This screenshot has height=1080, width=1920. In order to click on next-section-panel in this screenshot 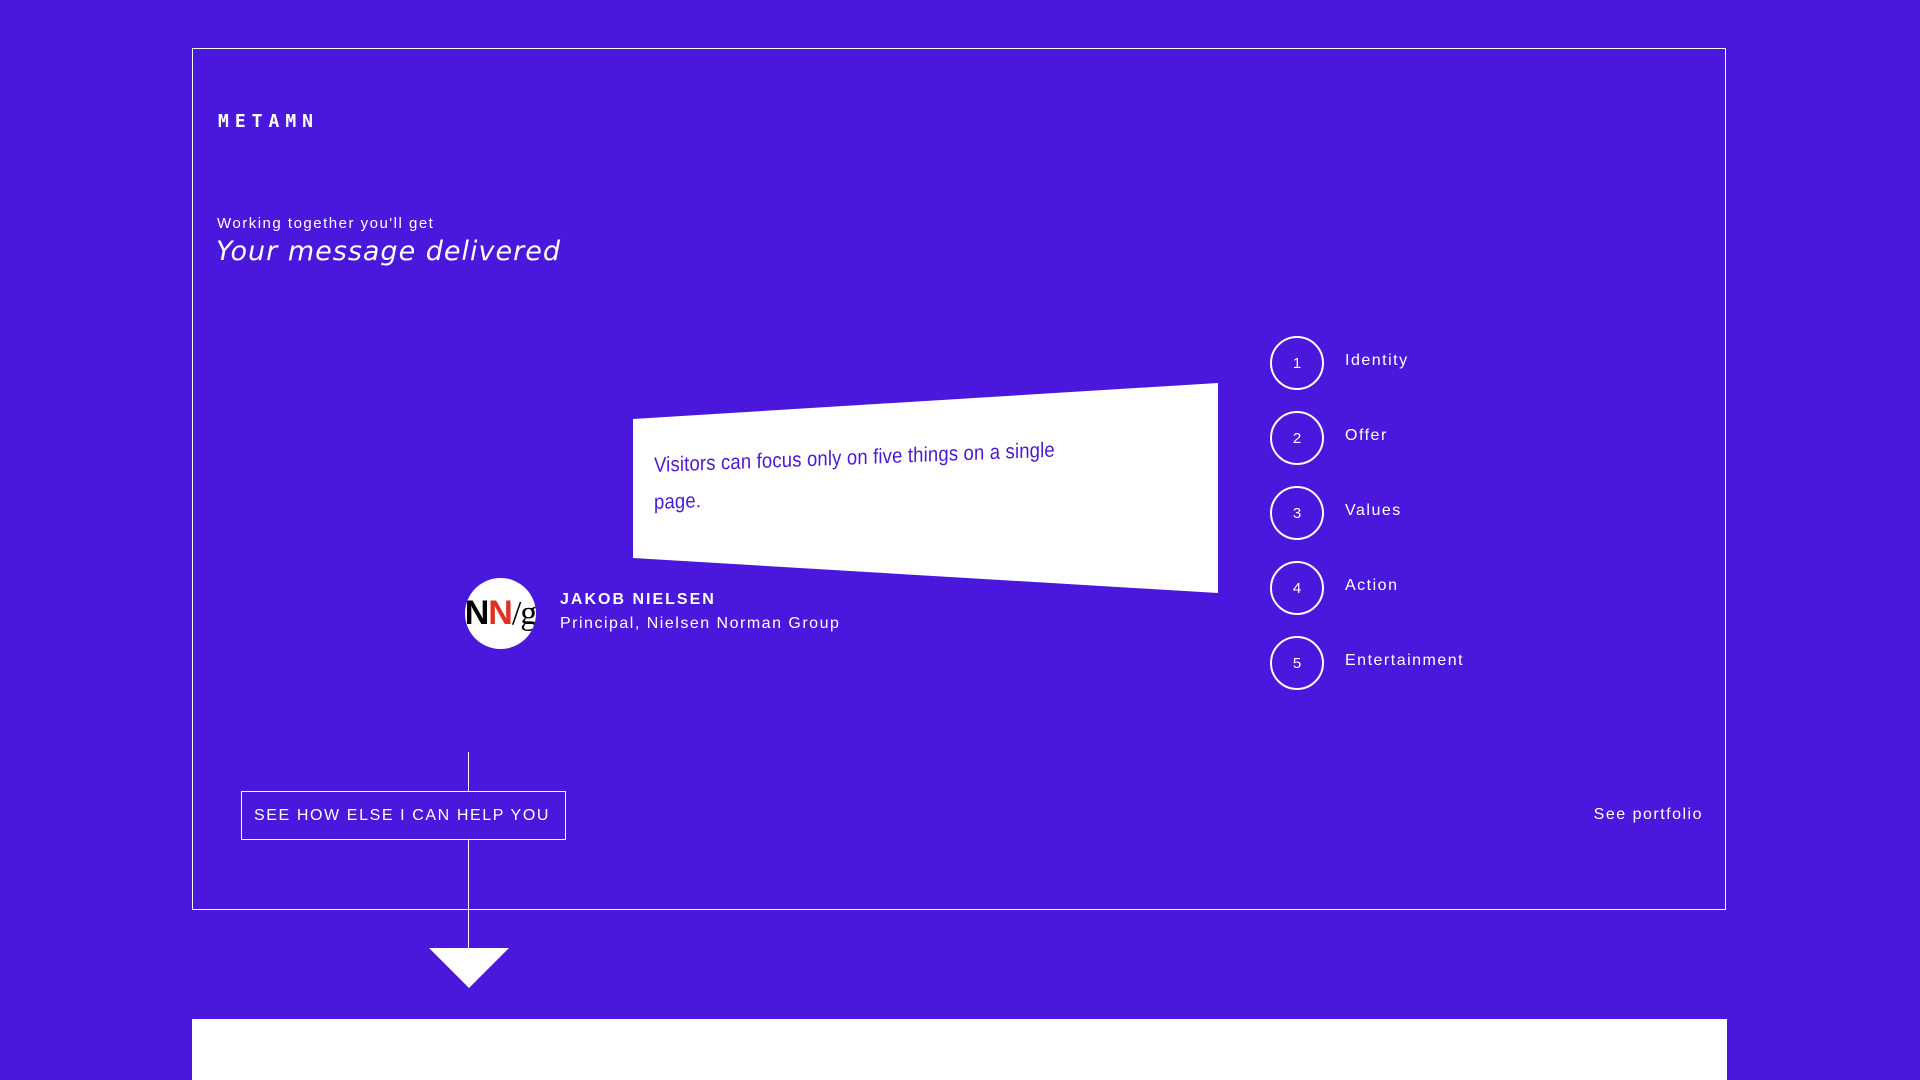, I will do `click(959, 1049)`.